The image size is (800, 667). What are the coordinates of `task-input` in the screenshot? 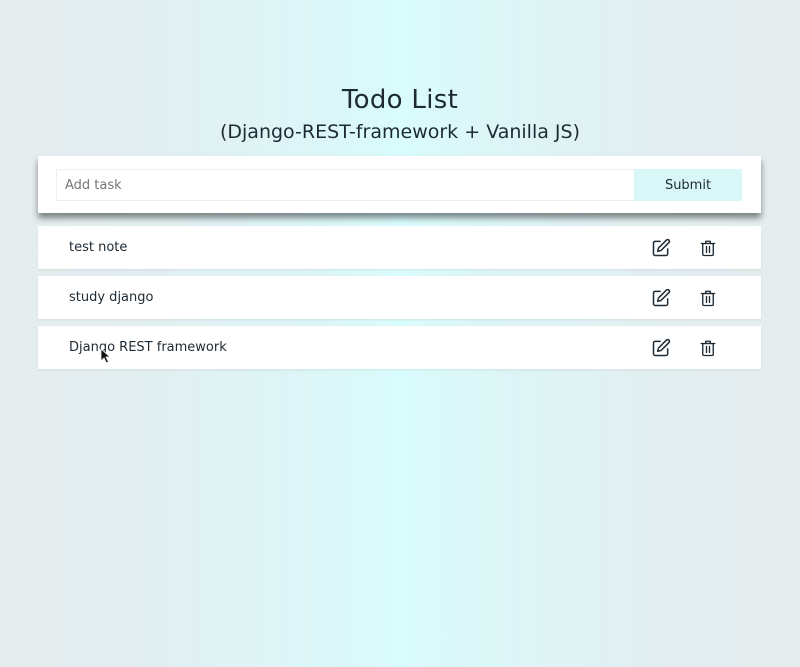 It's located at (345, 185).